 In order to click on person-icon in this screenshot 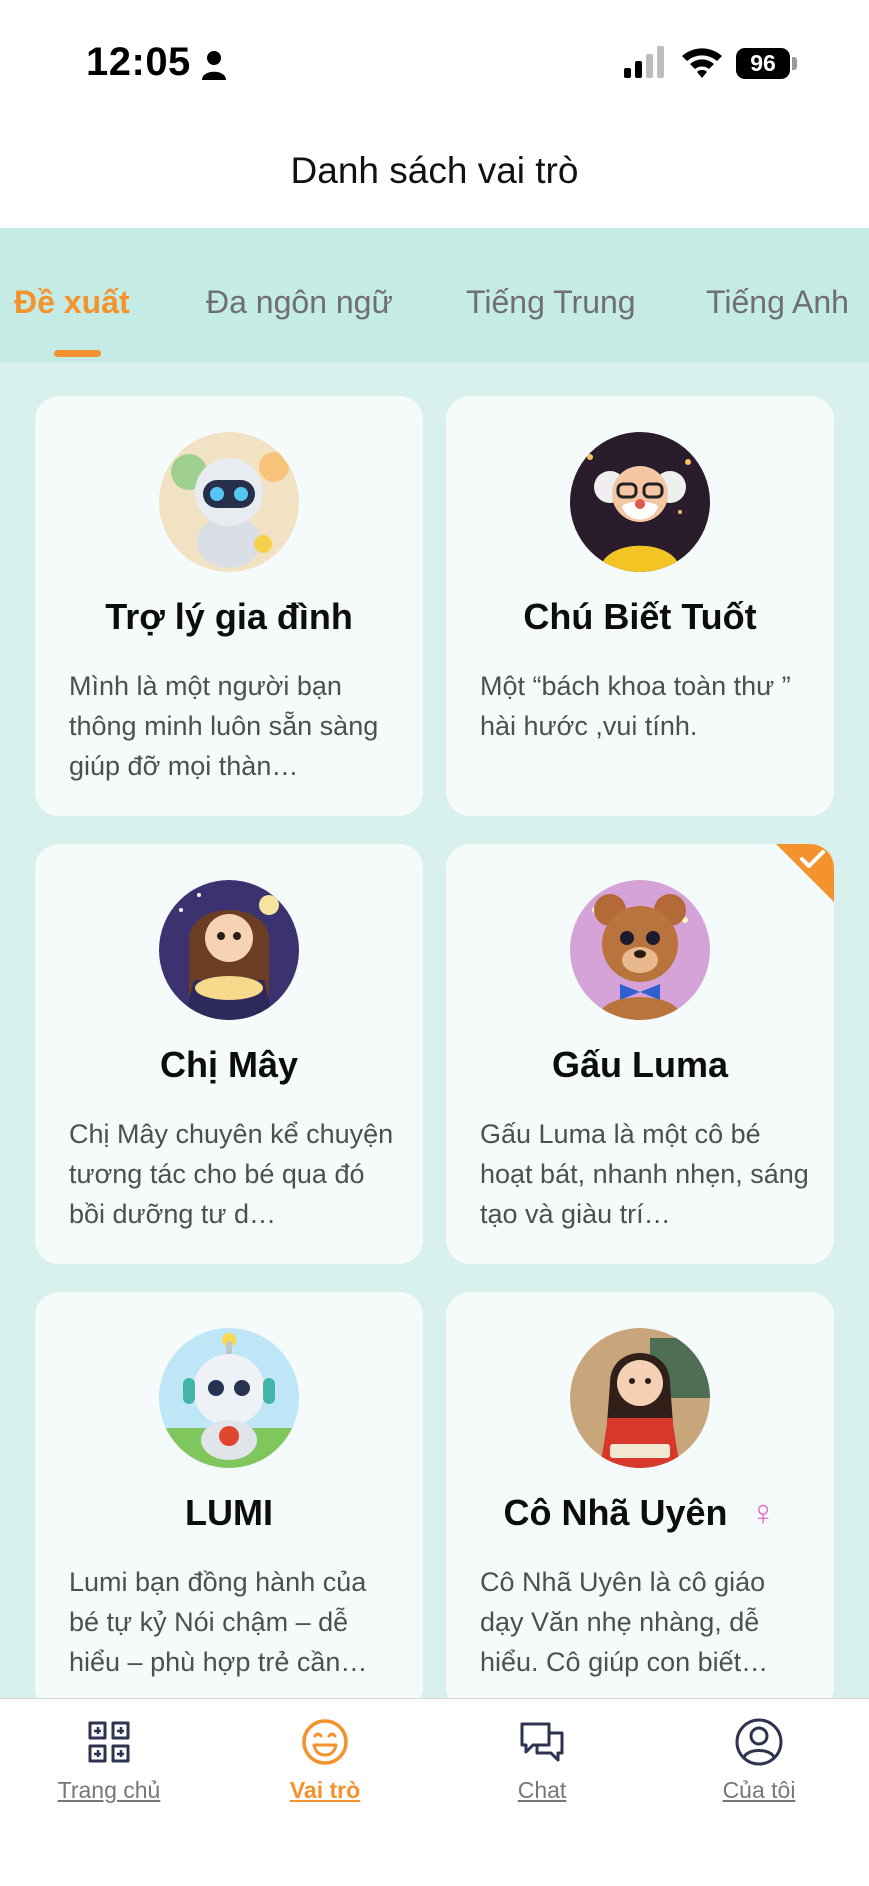, I will do `click(214, 65)`.